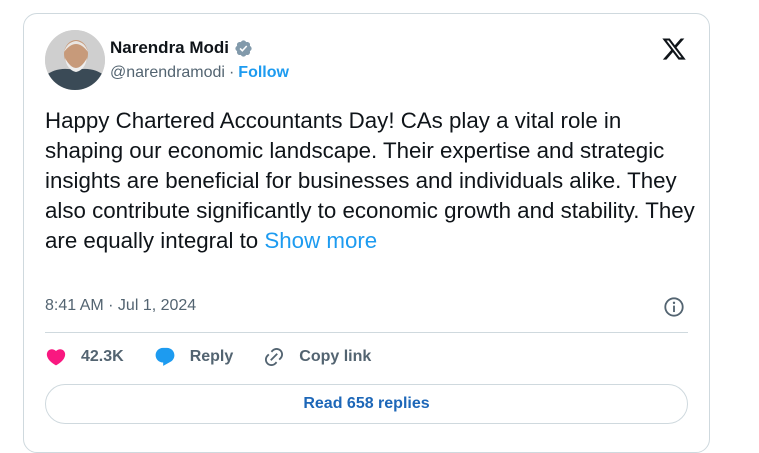 The image size is (759, 453). Describe the element at coordinates (320, 240) in the screenshot. I see `show-more-link: Show more` at that location.